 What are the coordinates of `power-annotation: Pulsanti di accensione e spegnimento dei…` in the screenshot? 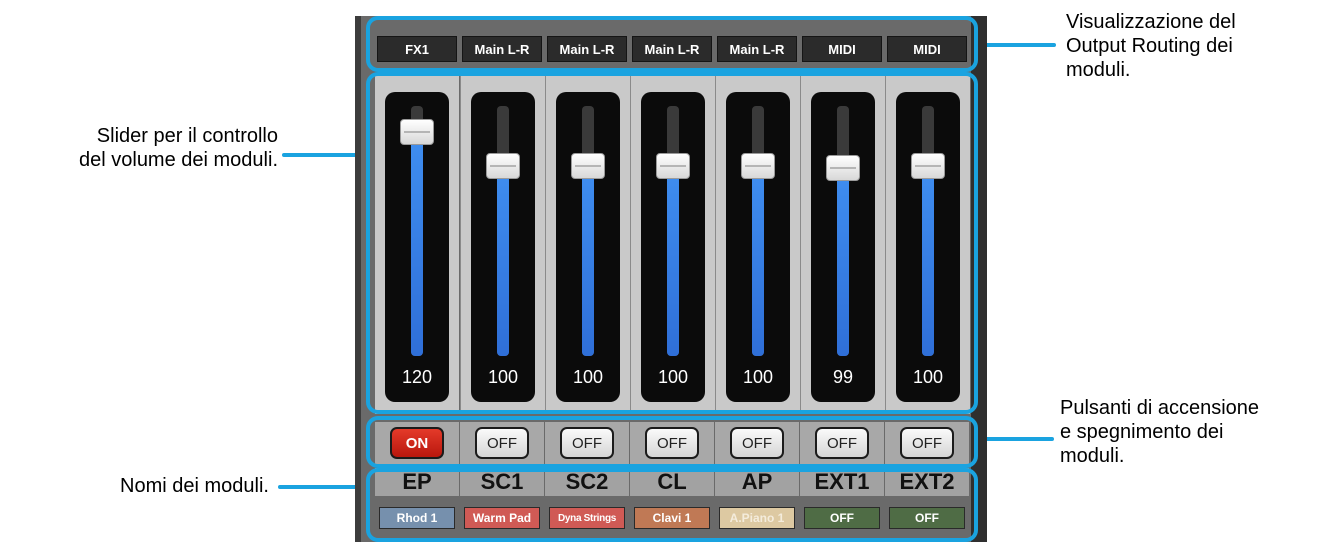 It's located at (1159, 432).